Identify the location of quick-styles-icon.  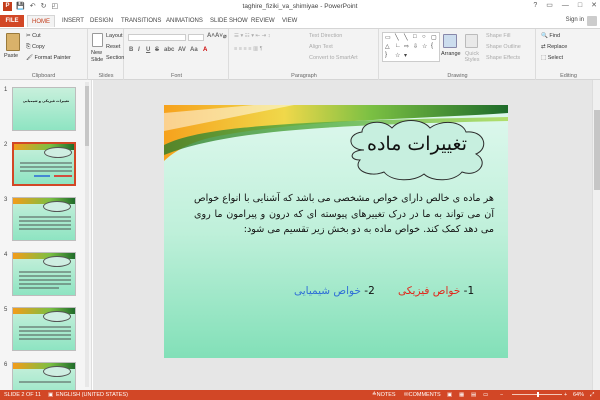
(471, 41).